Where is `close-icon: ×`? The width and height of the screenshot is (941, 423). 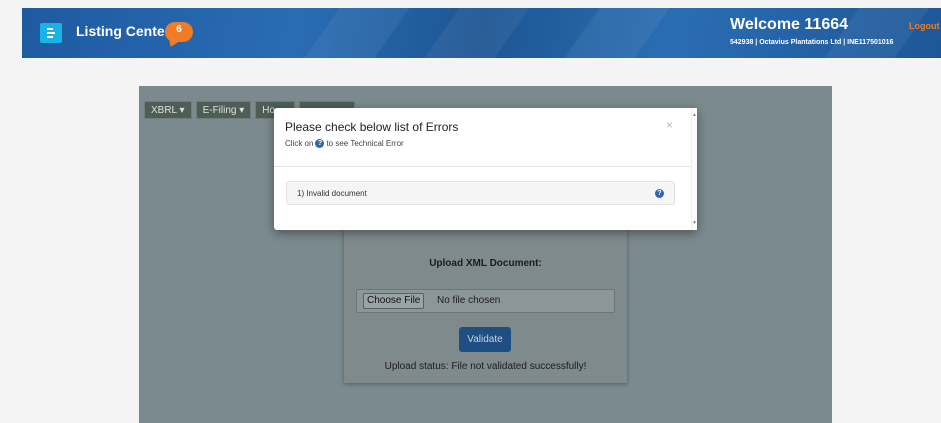
close-icon: × is located at coordinates (669, 125).